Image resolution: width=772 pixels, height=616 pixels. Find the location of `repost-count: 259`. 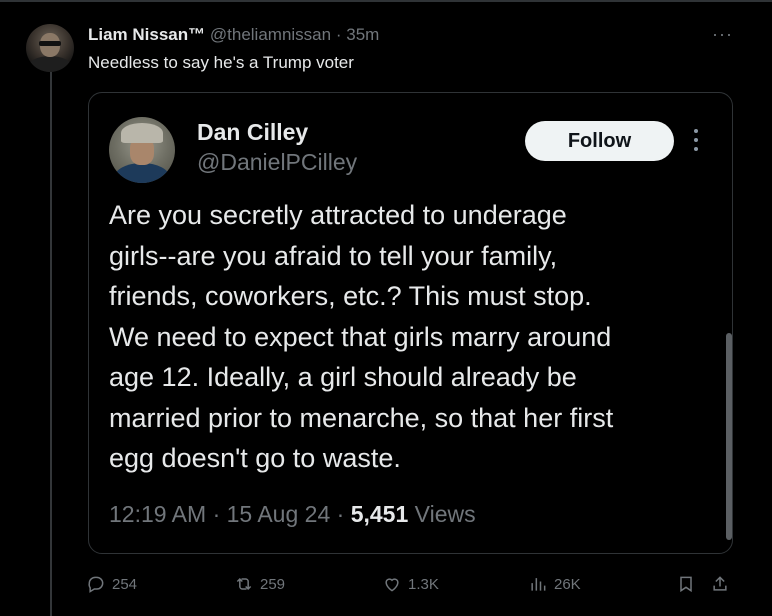

repost-count: 259 is located at coordinates (273, 584).